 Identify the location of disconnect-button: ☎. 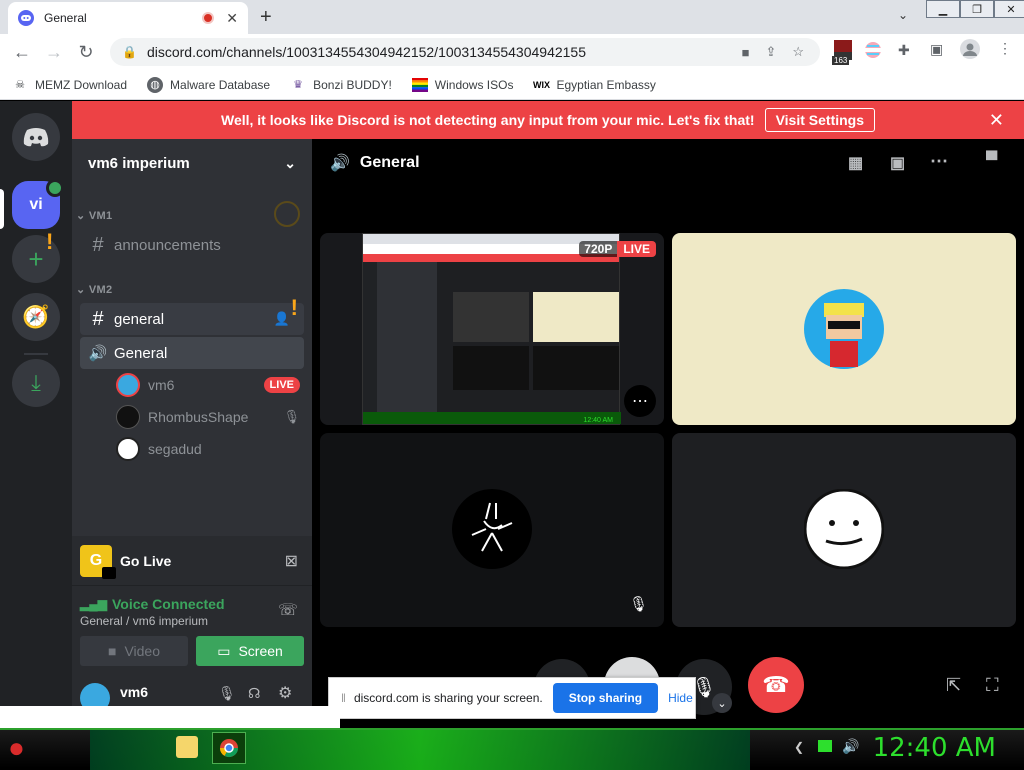
(776, 685).